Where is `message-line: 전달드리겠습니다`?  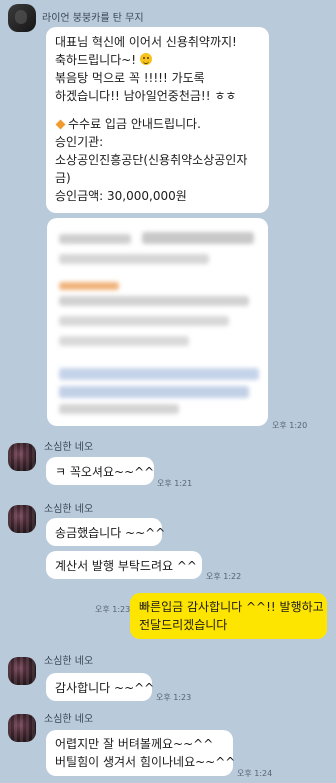
message-line: 전달드리겠습니다 is located at coordinates (183, 625).